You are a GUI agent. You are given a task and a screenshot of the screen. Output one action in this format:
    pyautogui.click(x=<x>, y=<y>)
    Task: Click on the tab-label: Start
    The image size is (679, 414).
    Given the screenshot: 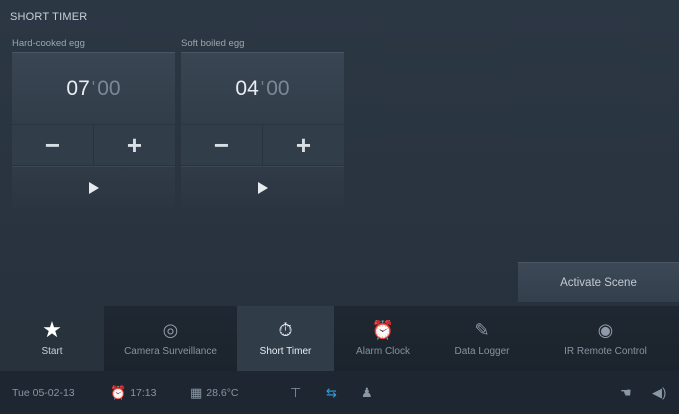 What is the action you would take?
    pyautogui.click(x=52, y=351)
    